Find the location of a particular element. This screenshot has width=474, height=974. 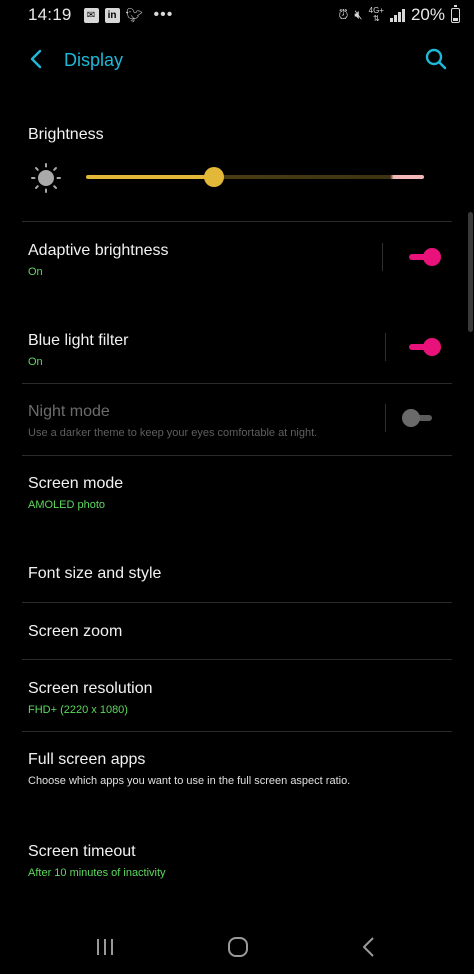

night-mode-toggle is located at coordinates (418, 418).